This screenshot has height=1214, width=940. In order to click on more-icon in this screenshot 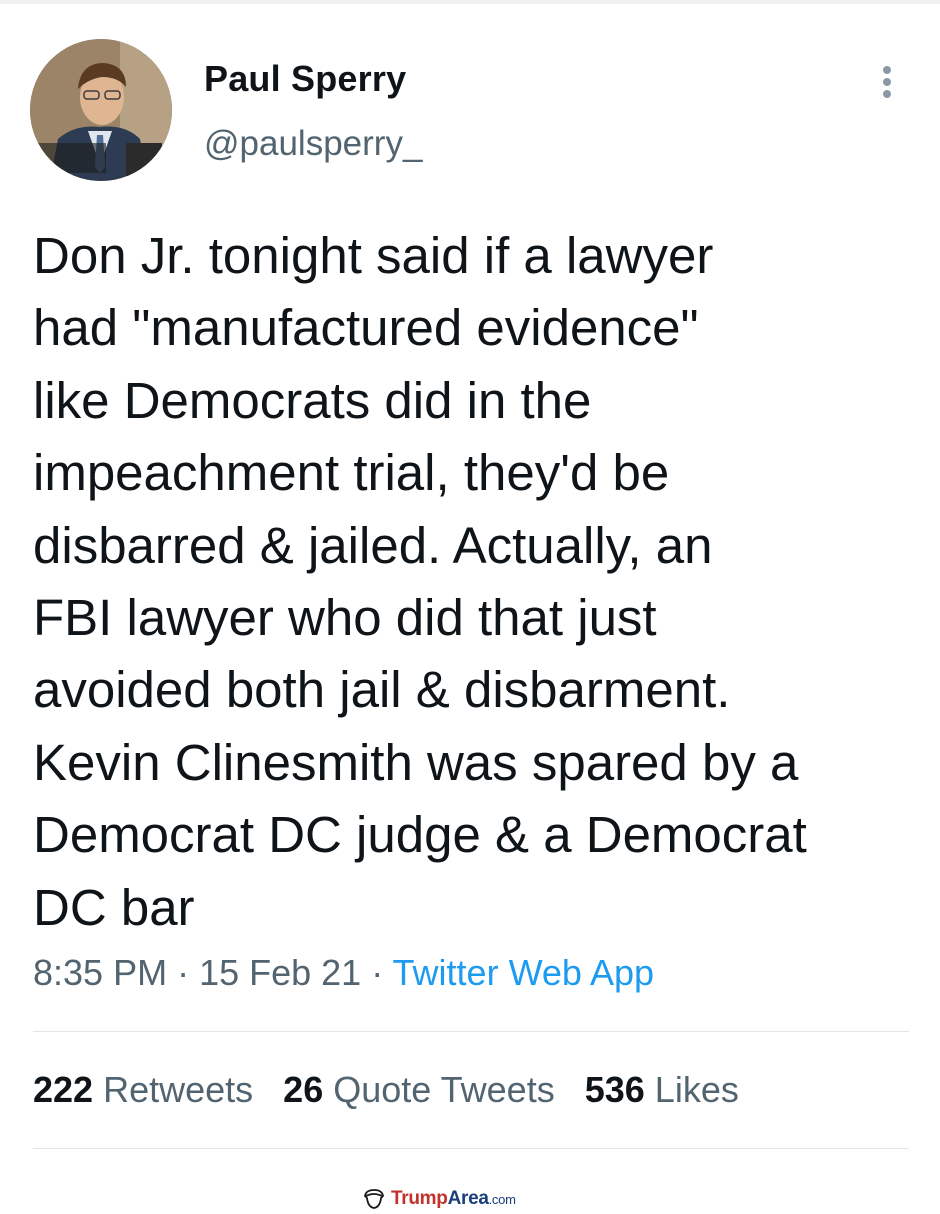, I will do `click(887, 82)`.